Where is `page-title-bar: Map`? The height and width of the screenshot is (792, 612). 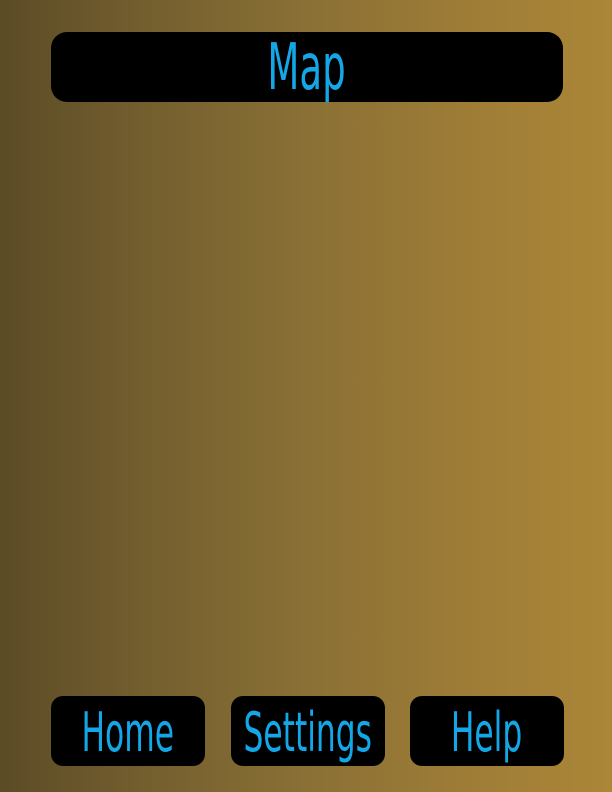
page-title-bar: Map is located at coordinates (307, 67).